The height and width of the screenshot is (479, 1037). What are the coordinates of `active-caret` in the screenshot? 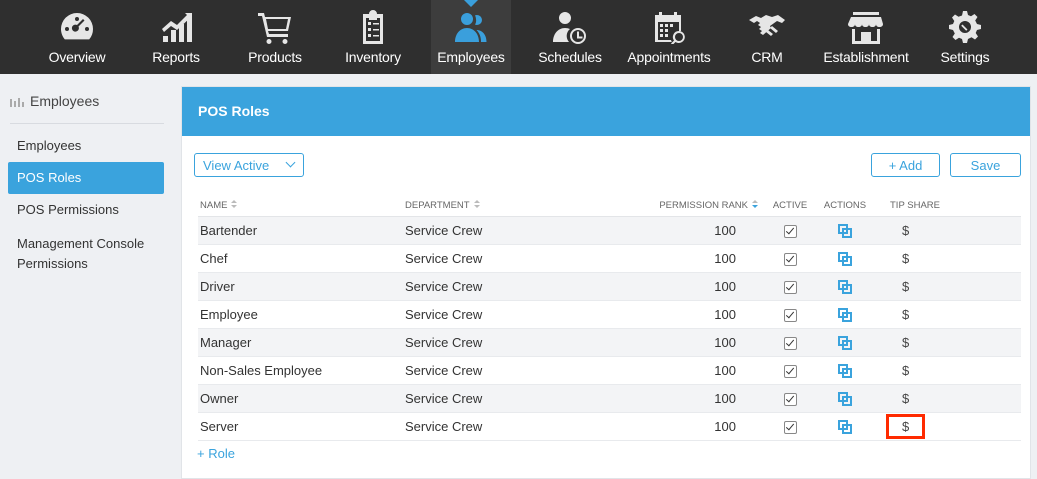 It's located at (471, 3).